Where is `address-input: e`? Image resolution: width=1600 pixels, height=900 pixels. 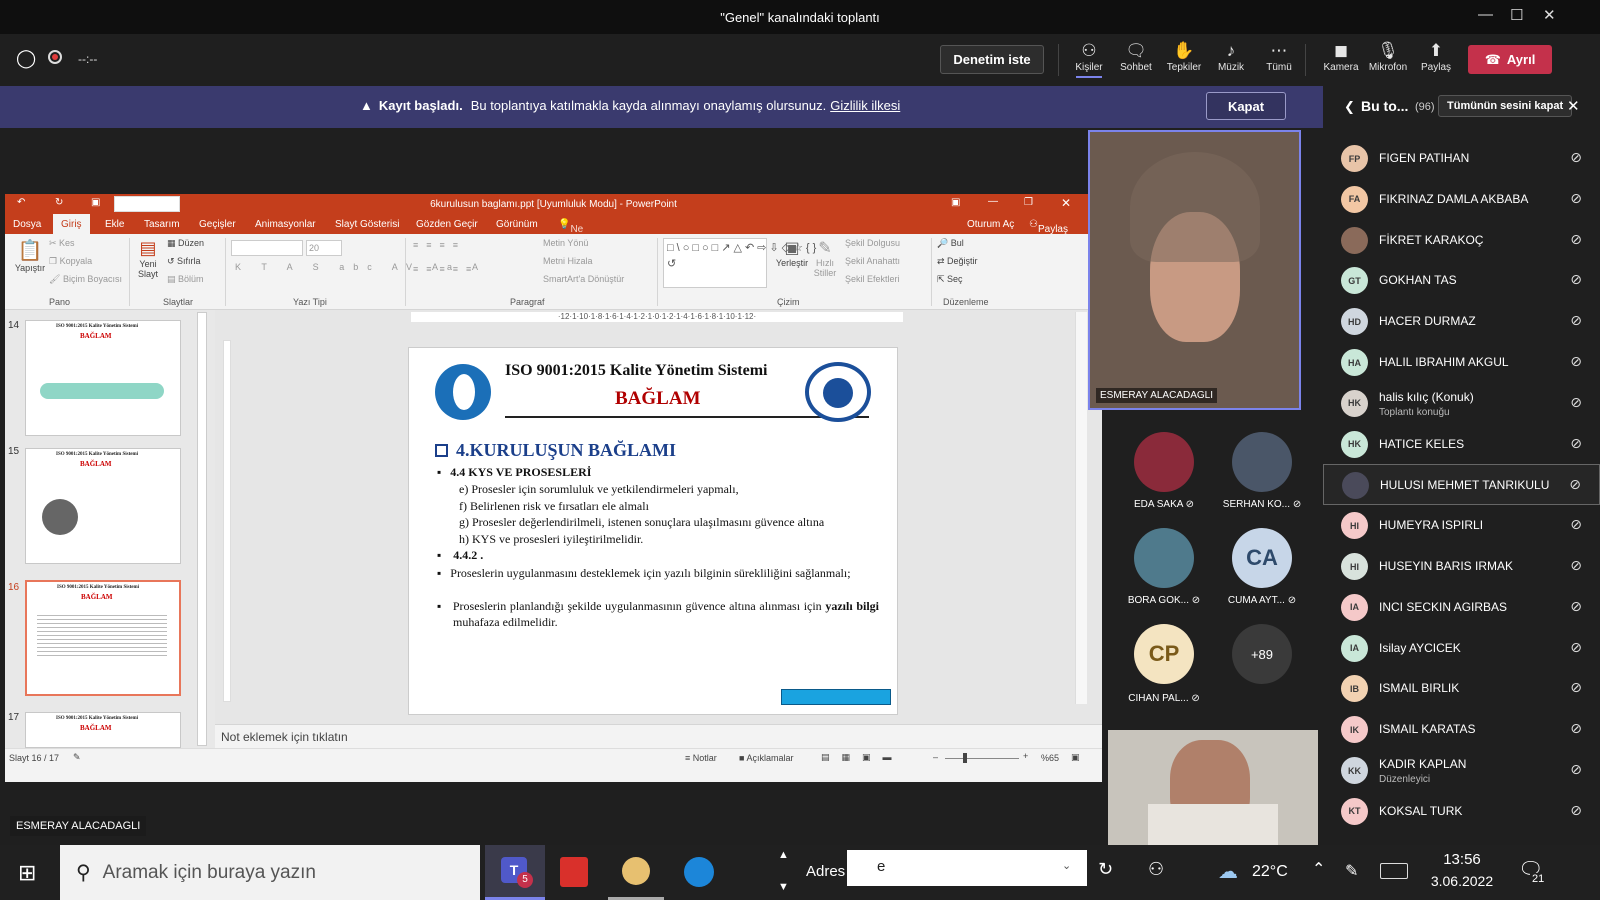 address-input: e is located at coordinates (967, 868).